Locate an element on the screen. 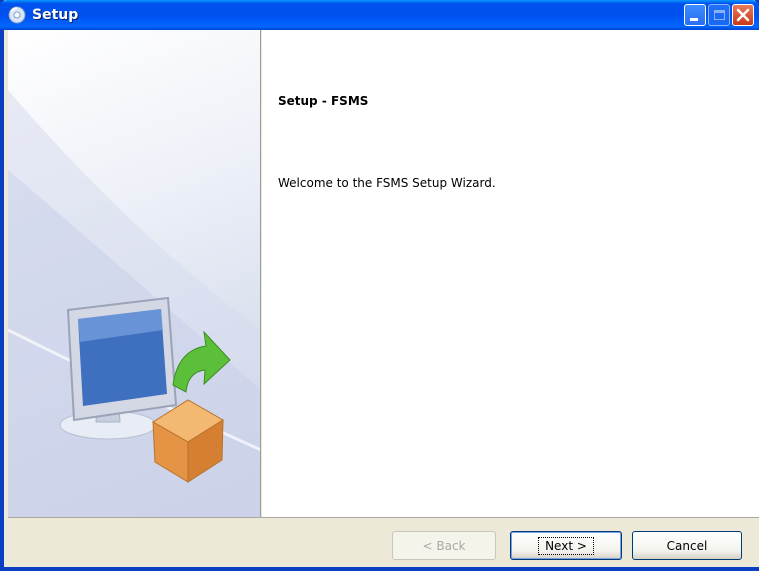 The image size is (759, 571). maximize-icon is located at coordinates (719, 15).